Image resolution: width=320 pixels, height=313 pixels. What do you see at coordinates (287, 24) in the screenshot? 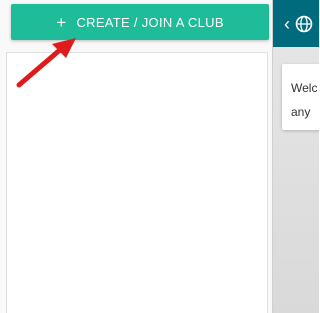
I see `back-chevron-icon: ‹` at bounding box center [287, 24].